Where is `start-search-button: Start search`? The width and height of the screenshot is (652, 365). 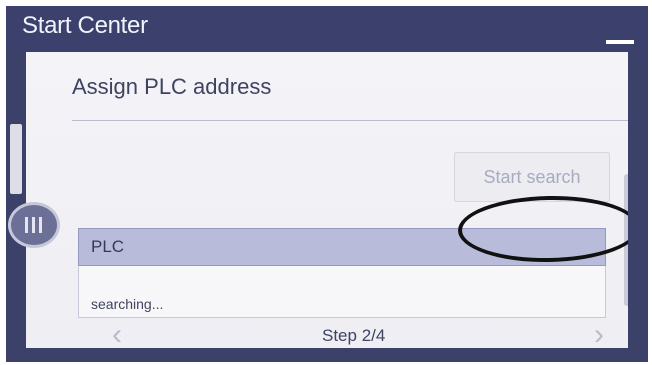 start-search-button: Start search is located at coordinates (532, 177).